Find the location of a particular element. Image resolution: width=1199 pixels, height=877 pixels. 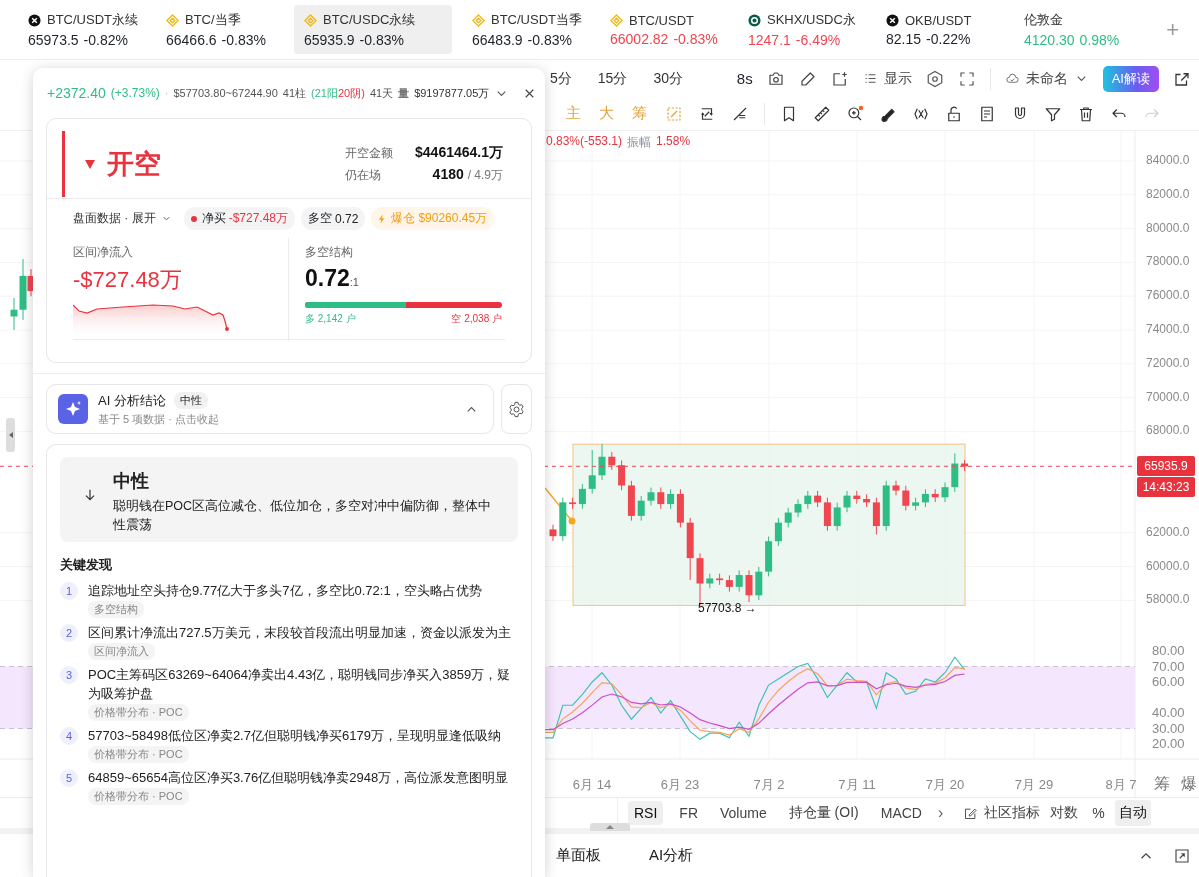

note-icon is located at coordinates (987, 113).